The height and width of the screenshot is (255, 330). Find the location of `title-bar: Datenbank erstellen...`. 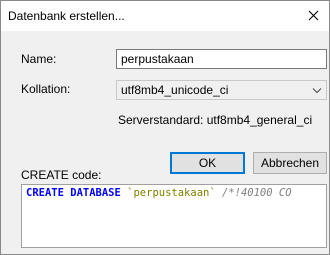

title-bar: Datenbank erstellen... is located at coordinates (165, 16).